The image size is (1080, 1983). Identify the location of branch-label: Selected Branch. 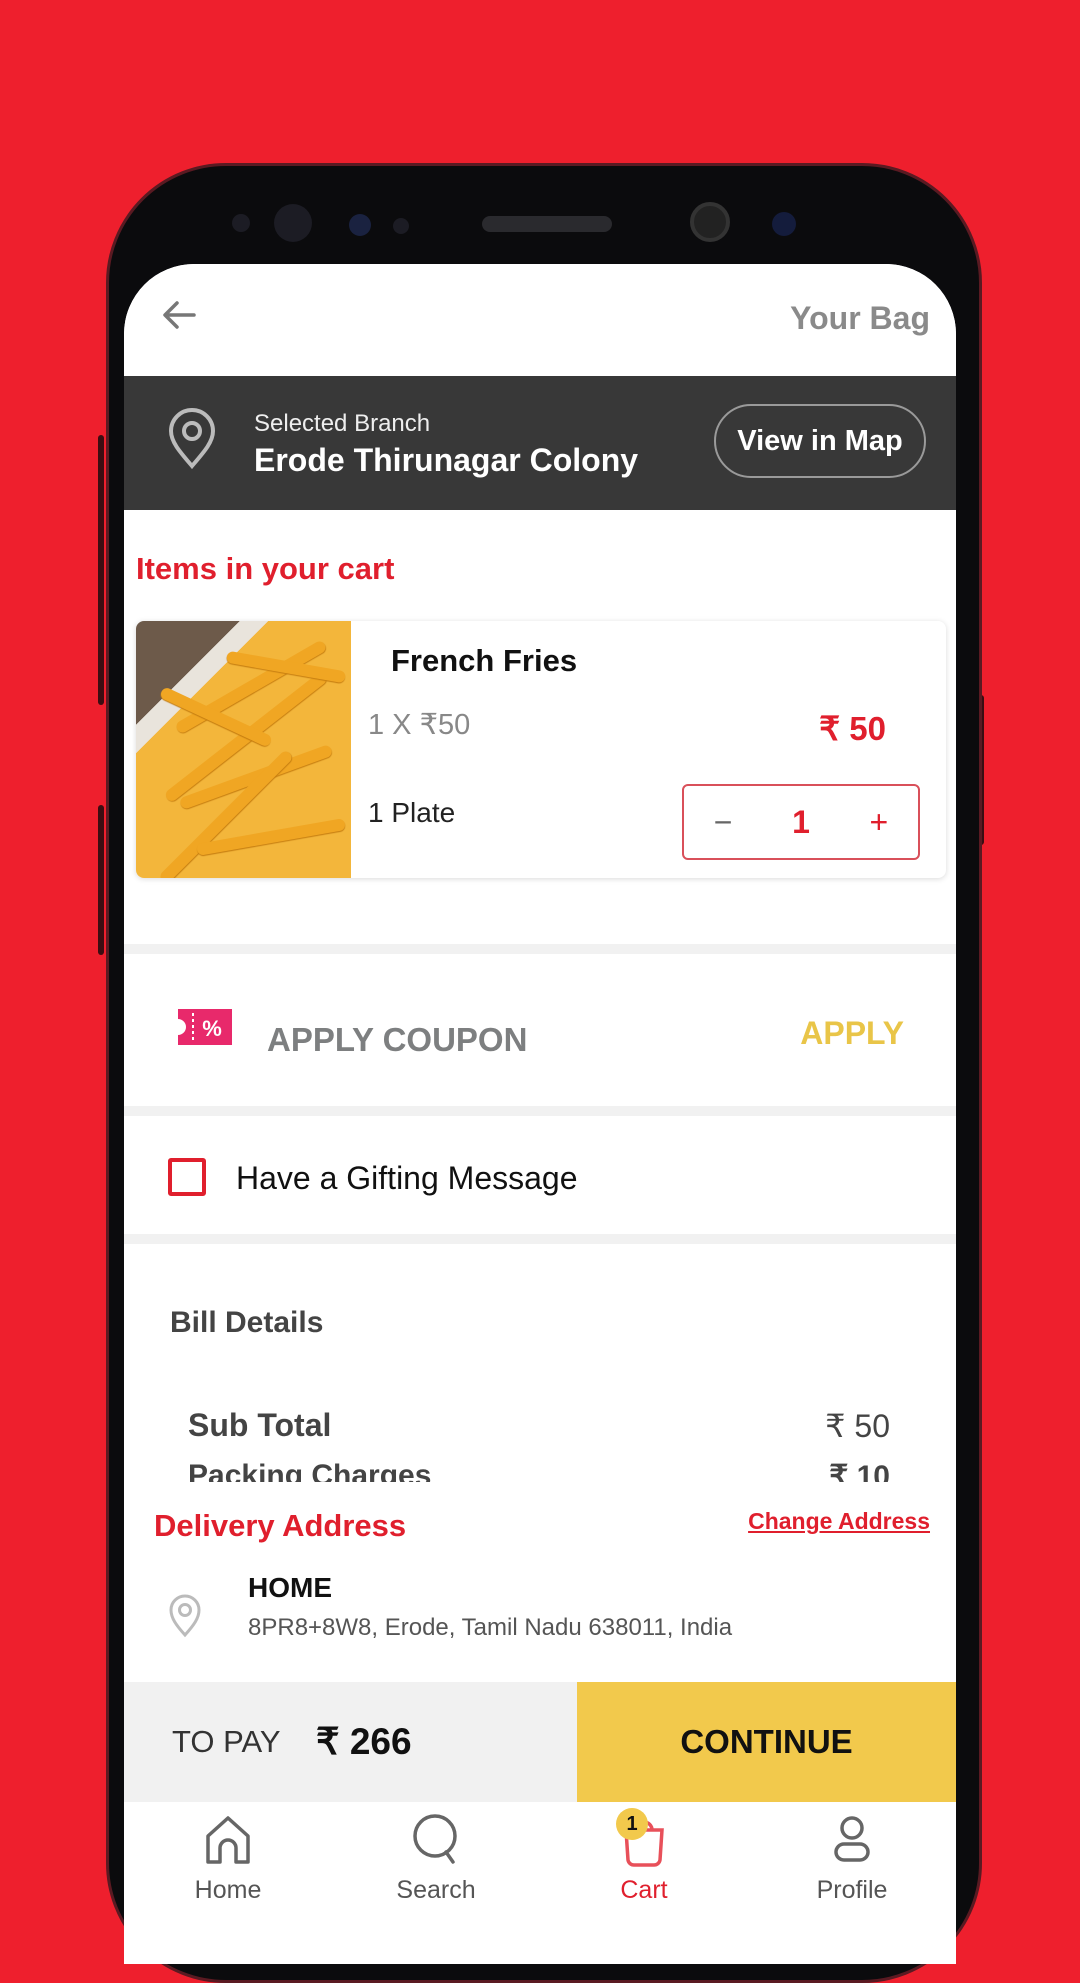
(342, 423).